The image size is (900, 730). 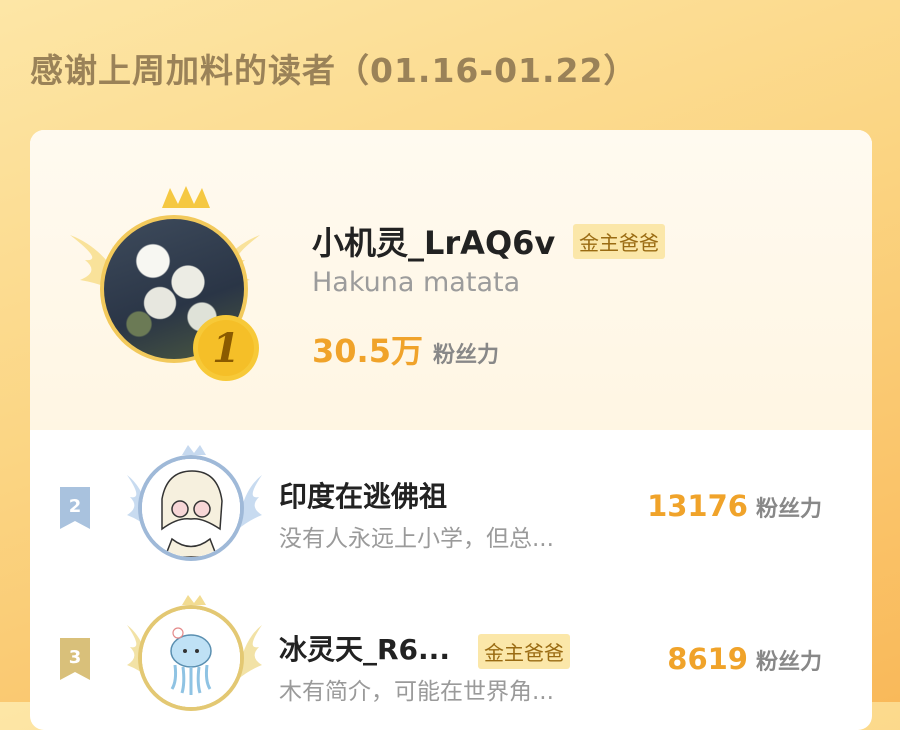 I want to click on svg-text: 1, so click(x=226, y=348).